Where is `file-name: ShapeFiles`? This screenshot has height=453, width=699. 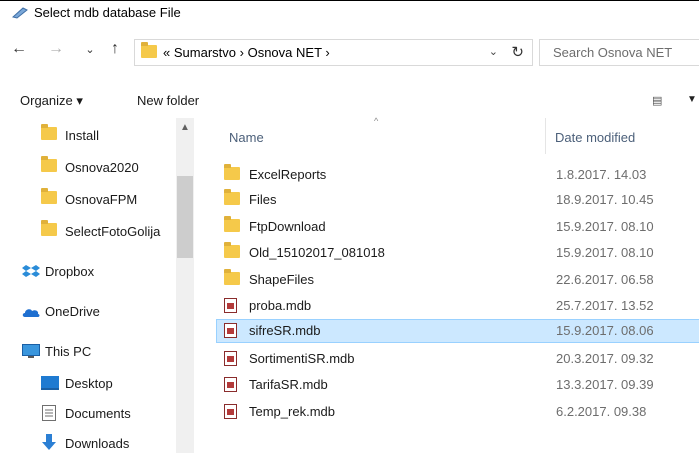
file-name: ShapeFiles is located at coordinates (282, 279).